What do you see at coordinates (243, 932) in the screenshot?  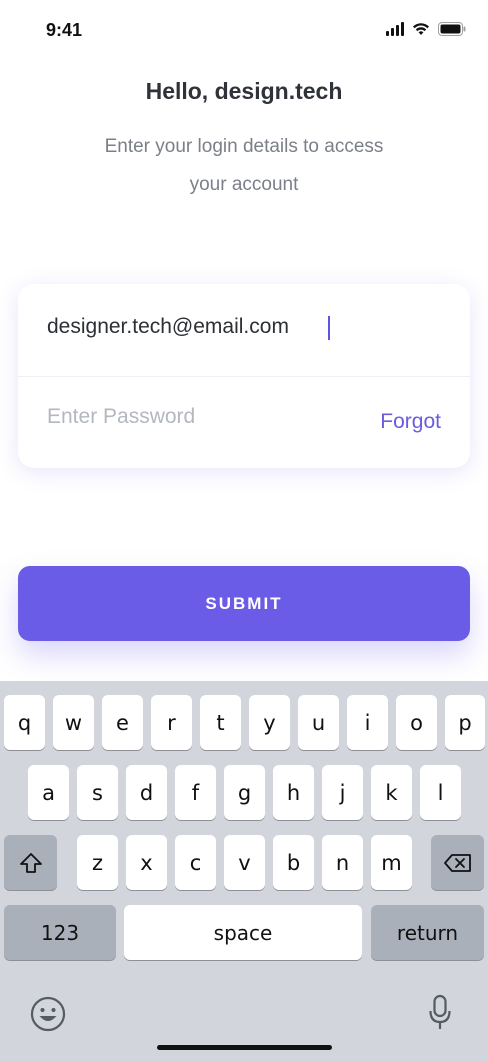 I see `space-key: space` at bounding box center [243, 932].